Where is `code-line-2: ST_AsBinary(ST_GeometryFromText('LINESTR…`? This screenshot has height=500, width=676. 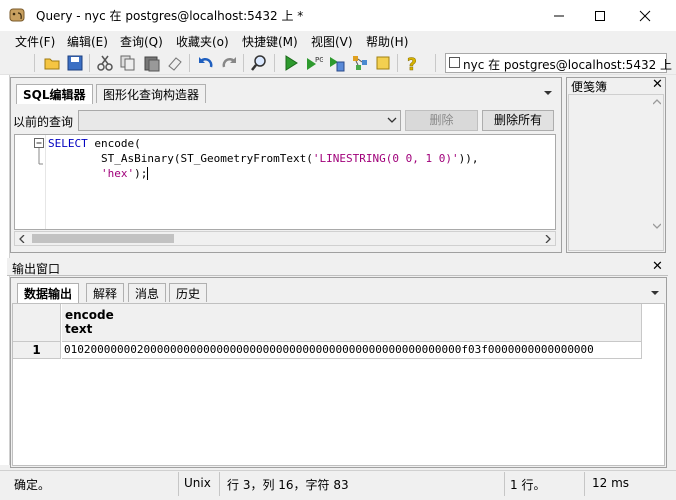 code-line-2: ST_AsBinary(ST_GeometryFromText('LINESTR… is located at coordinates (263, 158).